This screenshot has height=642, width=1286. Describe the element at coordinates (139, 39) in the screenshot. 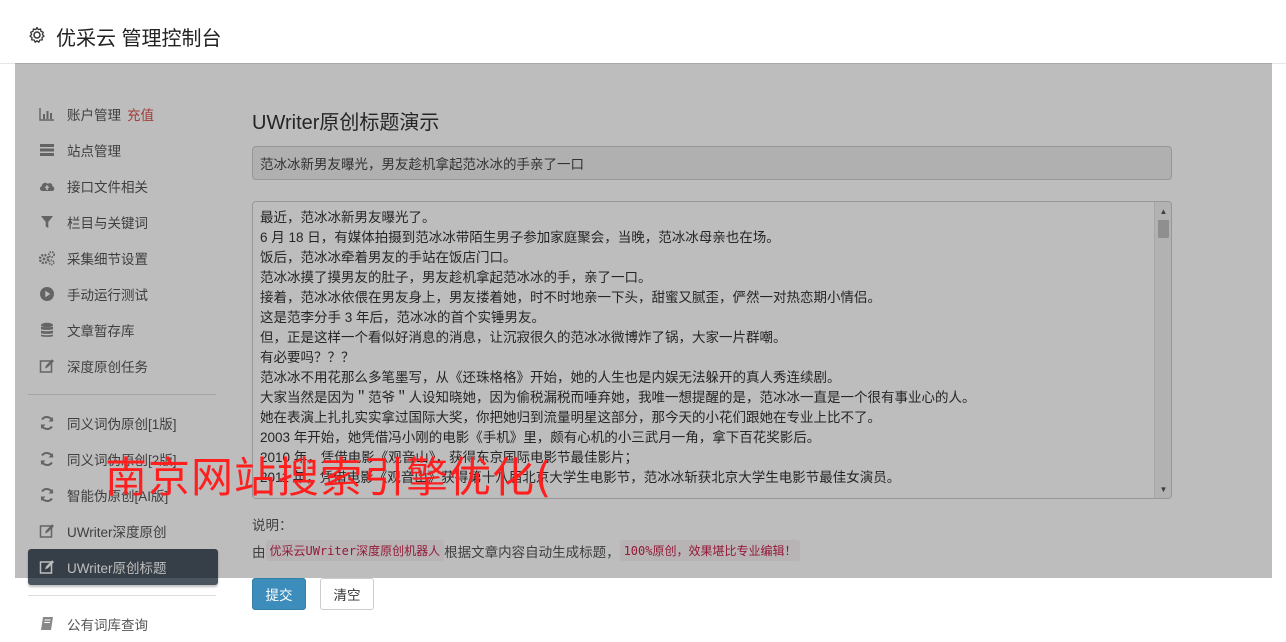

I see `app-title: 优采云 管理控制台` at that location.